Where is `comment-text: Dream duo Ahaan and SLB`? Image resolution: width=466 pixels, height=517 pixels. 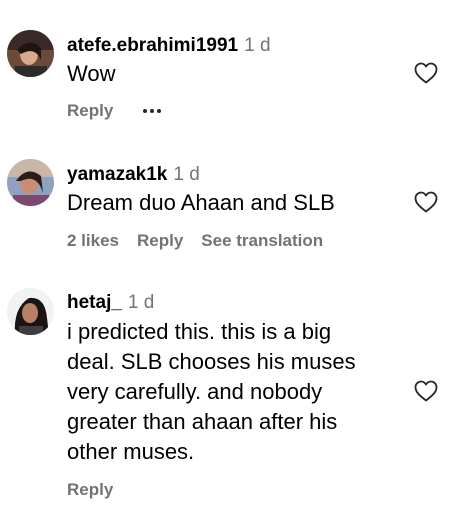
comment-text: Dream duo Ahaan and SLB is located at coordinates (201, 202).